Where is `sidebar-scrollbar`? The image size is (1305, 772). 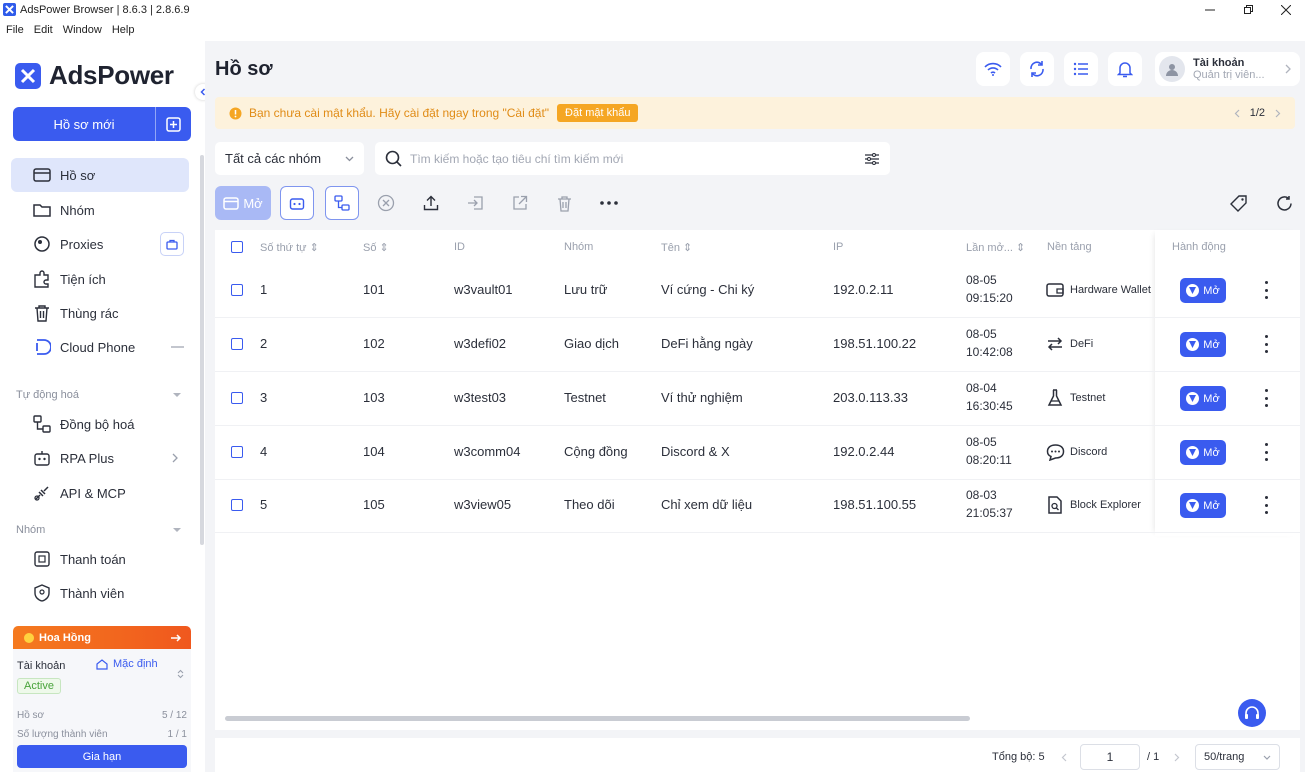 sidebar-scrollbar is located at coordinates (202, 350).